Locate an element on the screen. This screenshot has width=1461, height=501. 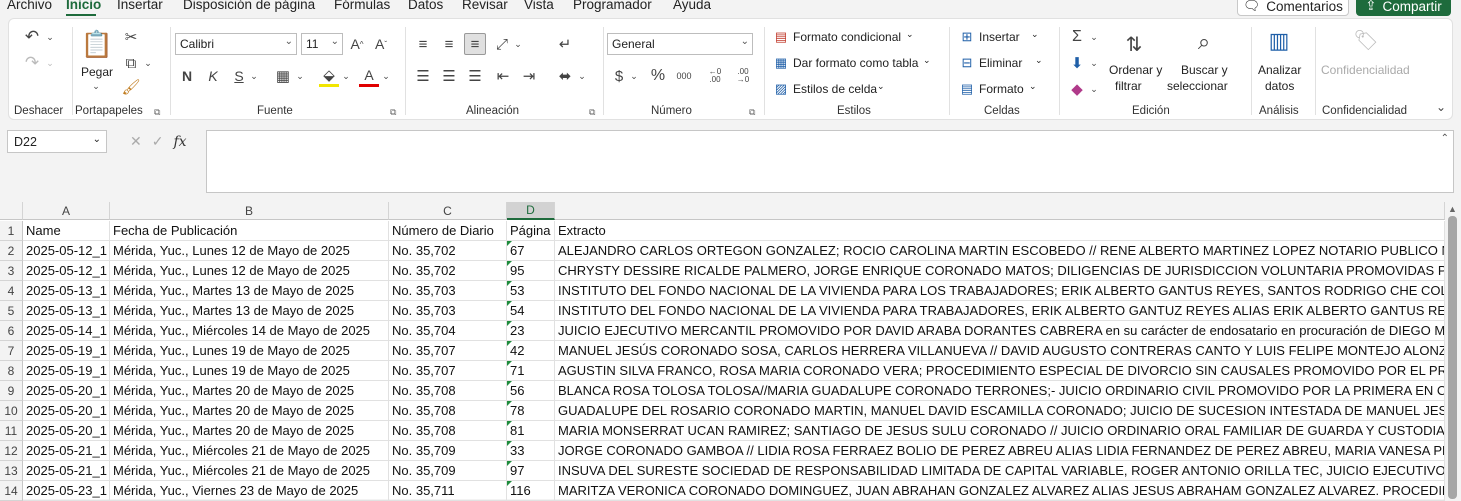
undo-icon: ↶ is located at coordinates (32, 37).